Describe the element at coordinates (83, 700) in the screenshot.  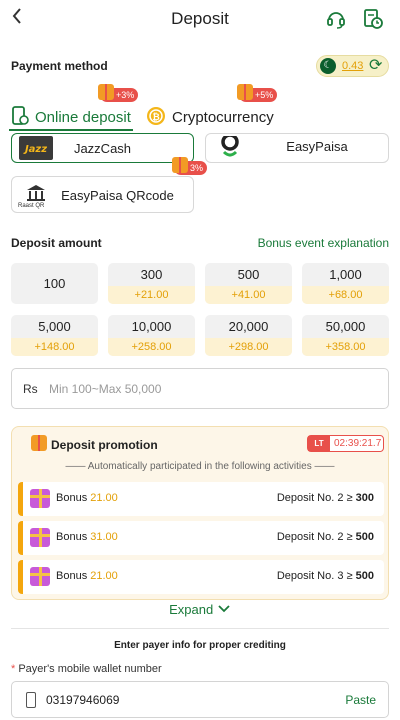
I see `wallet-number-value: 03197946069` at that location.